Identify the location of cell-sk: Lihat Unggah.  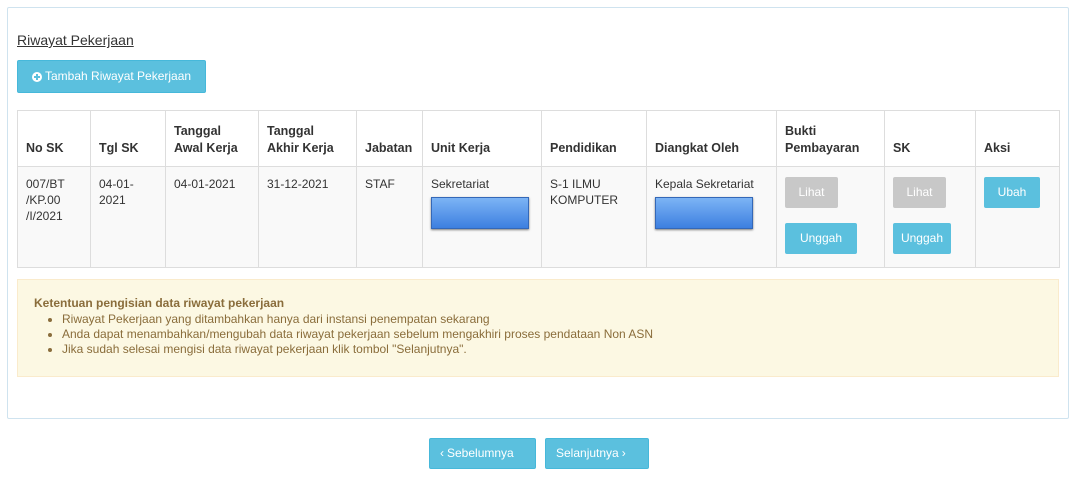
(930, 217).